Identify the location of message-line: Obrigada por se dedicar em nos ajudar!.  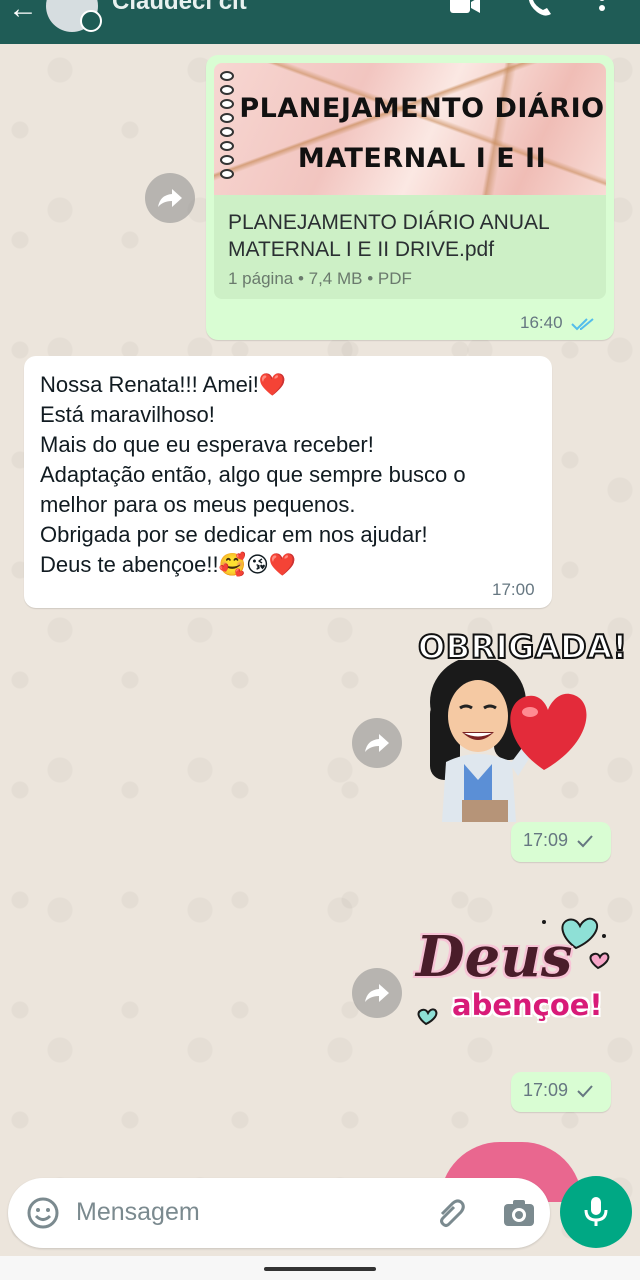
(234, 534).